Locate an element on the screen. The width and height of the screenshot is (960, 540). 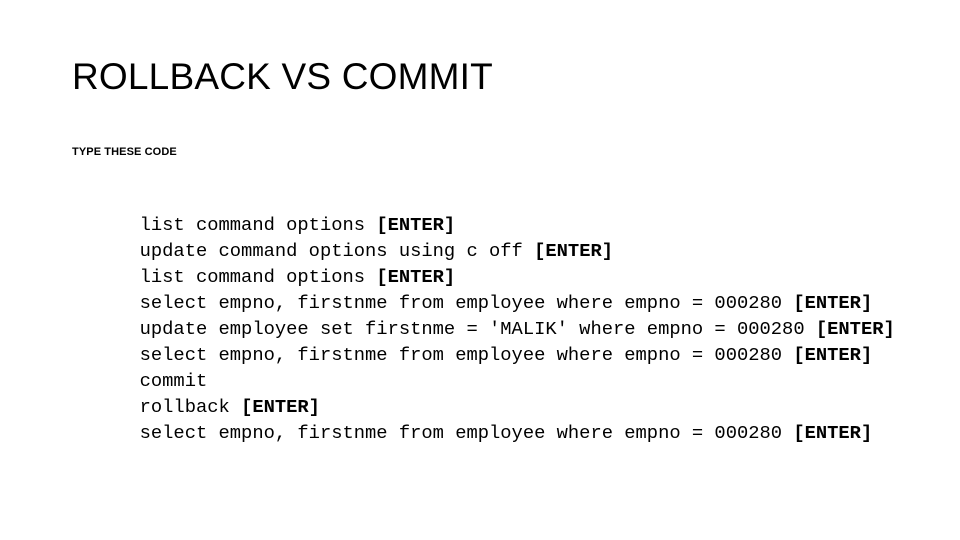
code-line-text: commit is located at coordinates (173, 381).